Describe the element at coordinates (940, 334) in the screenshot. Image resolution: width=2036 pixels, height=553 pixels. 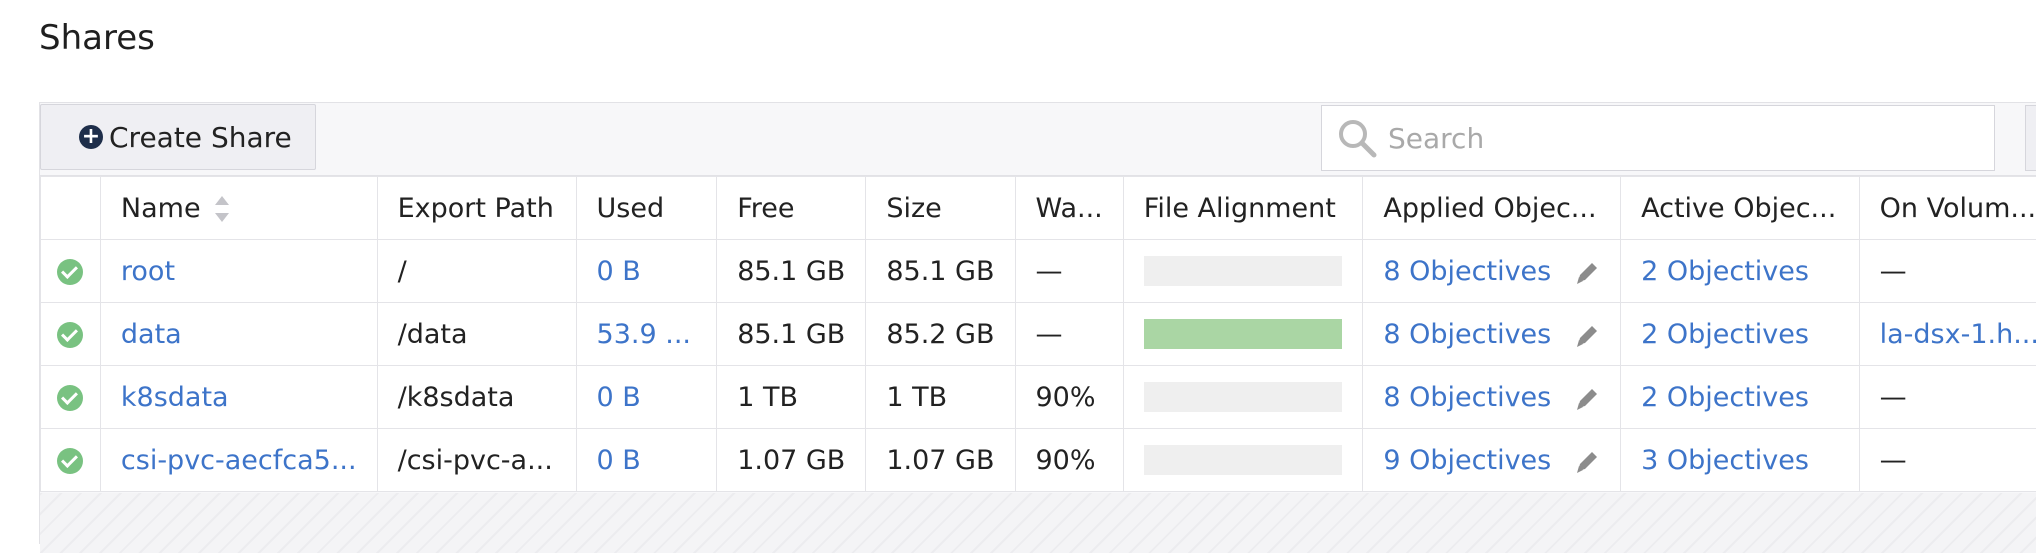
I see `size-value: 85.2 GB` at that location.